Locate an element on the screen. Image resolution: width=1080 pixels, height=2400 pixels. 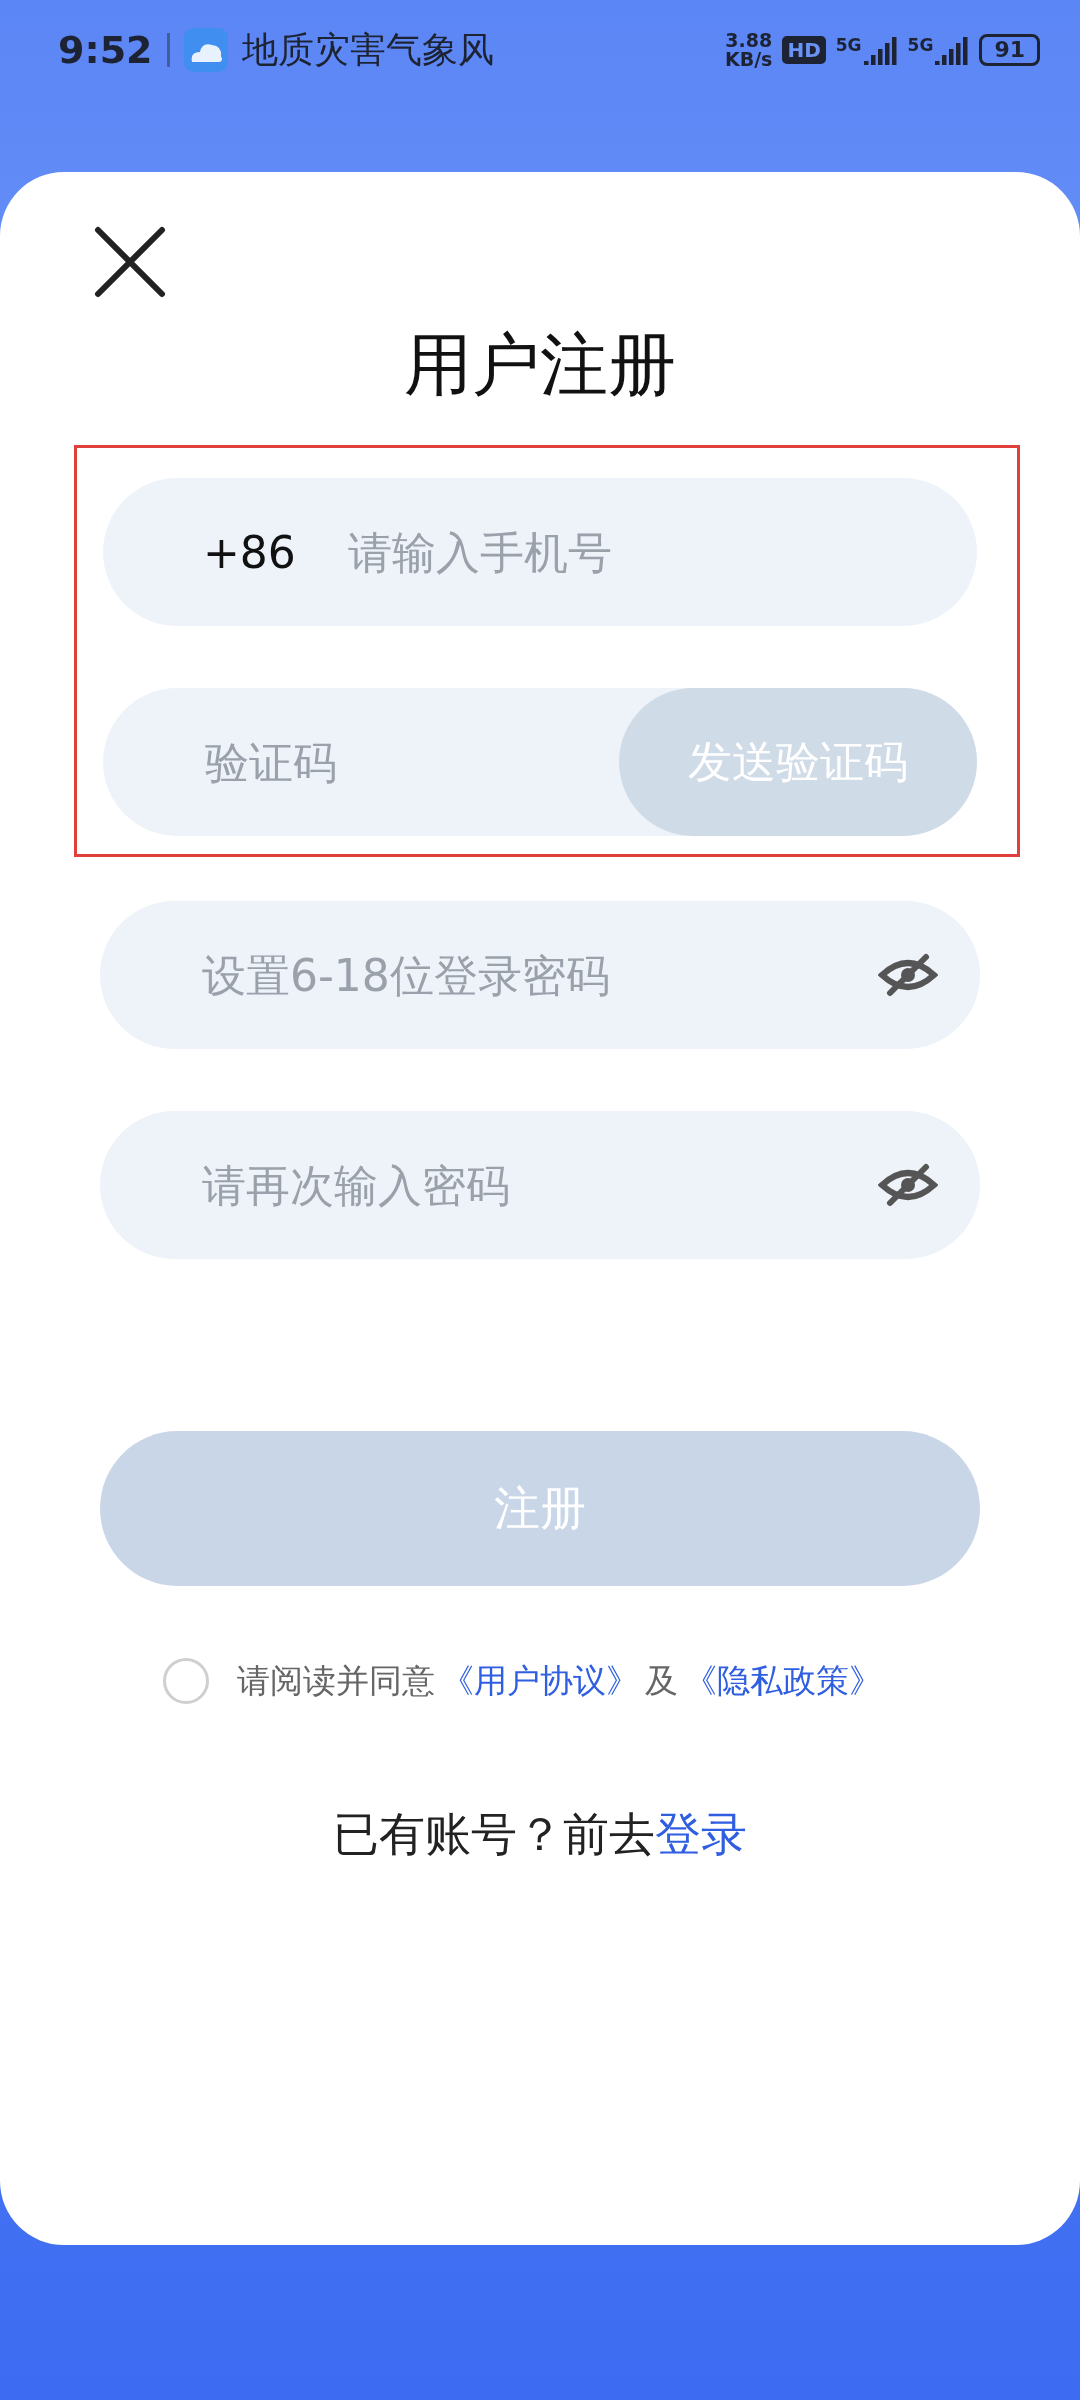
policy-link: 《用户协议》 is located at coordinates (540, 1681).